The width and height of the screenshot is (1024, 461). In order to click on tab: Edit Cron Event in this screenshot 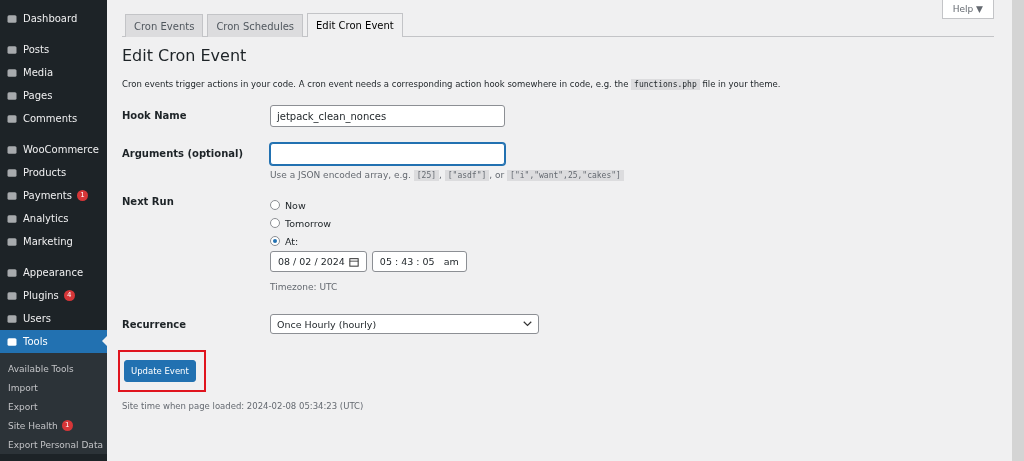, I will do `click(355, 25)`.